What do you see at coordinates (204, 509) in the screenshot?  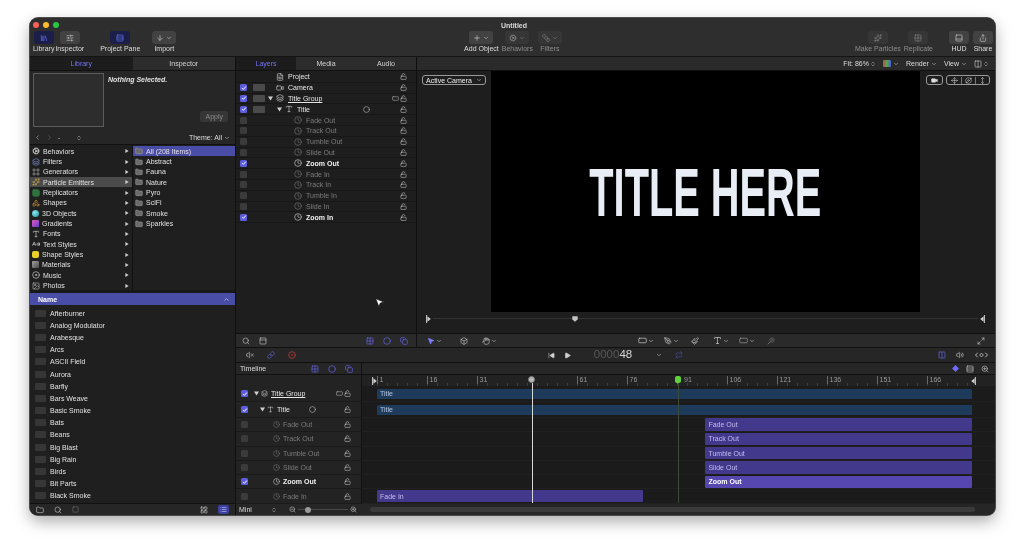 I see `grid-view-icon` at bounding box center [204, 509].